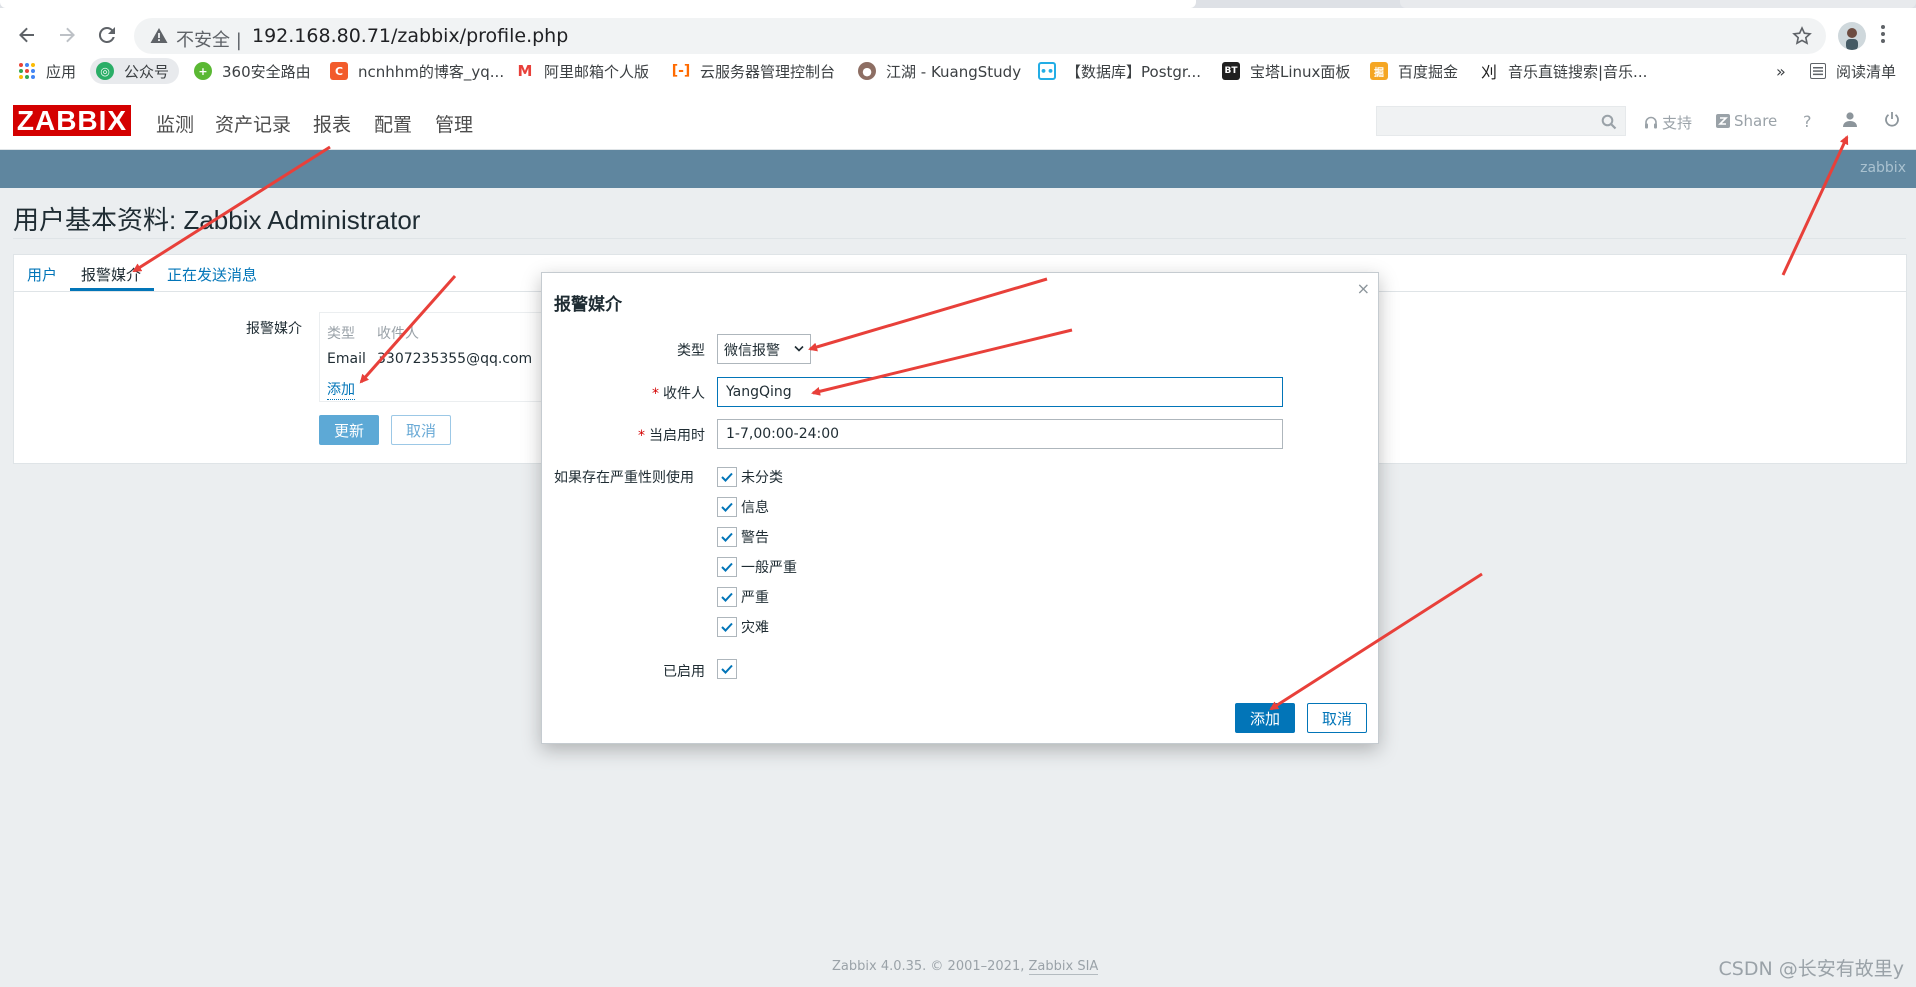 This screenshot has width=1916, height=987. What do you see at coordinates (274, 329) in the screenshot?
I see `media-field-label: 报警媒介` at bounding box center [274, 329].